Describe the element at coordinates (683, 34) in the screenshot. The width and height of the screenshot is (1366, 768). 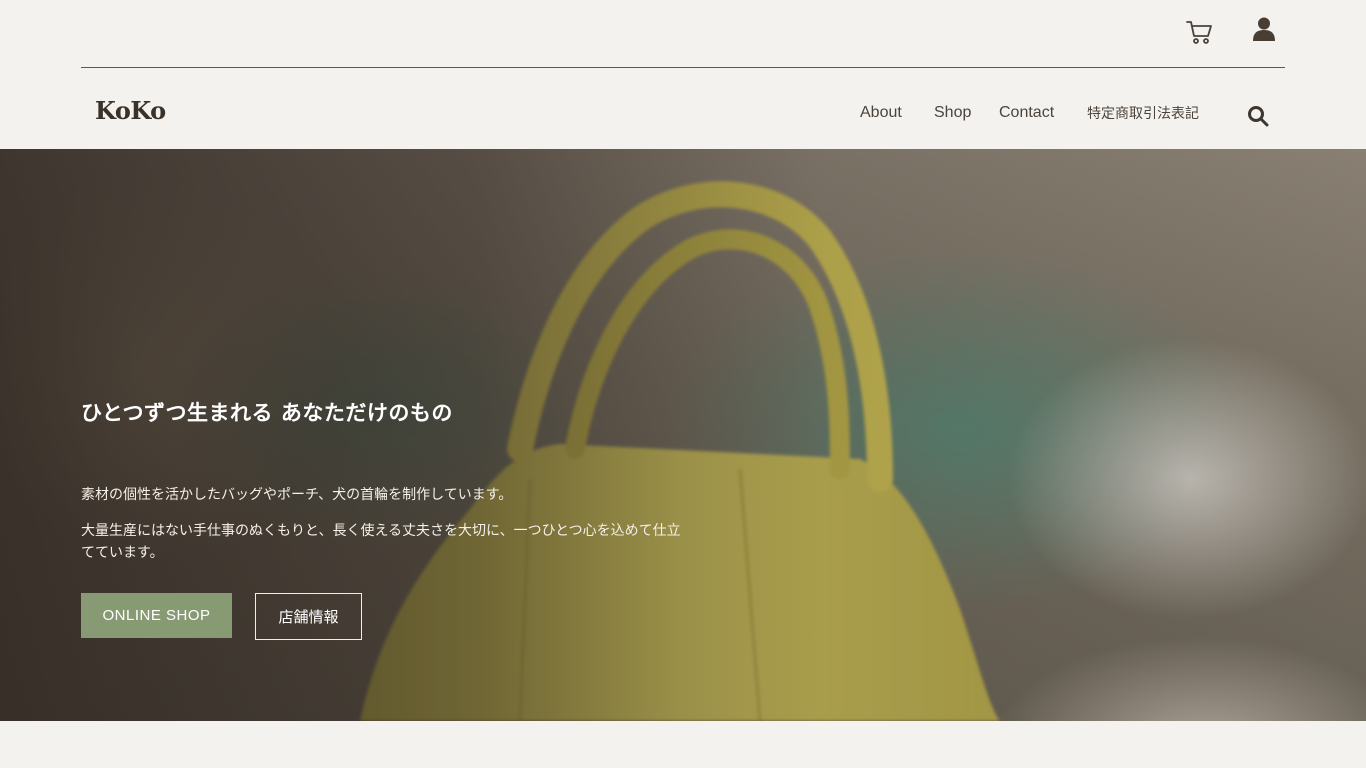
I see `top-bar` at that location.